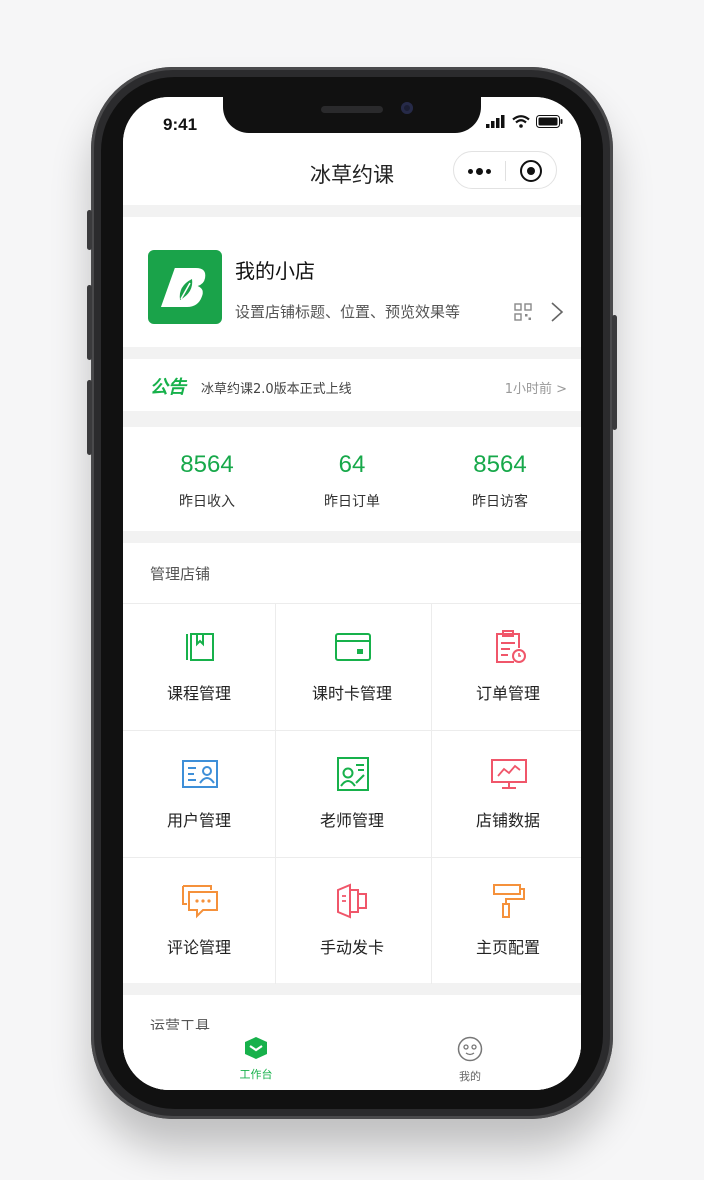  Describe the element at coordinates (500, 481) in the screenshot. I see `stat-visitors: 8564 昨日访客` at that location.